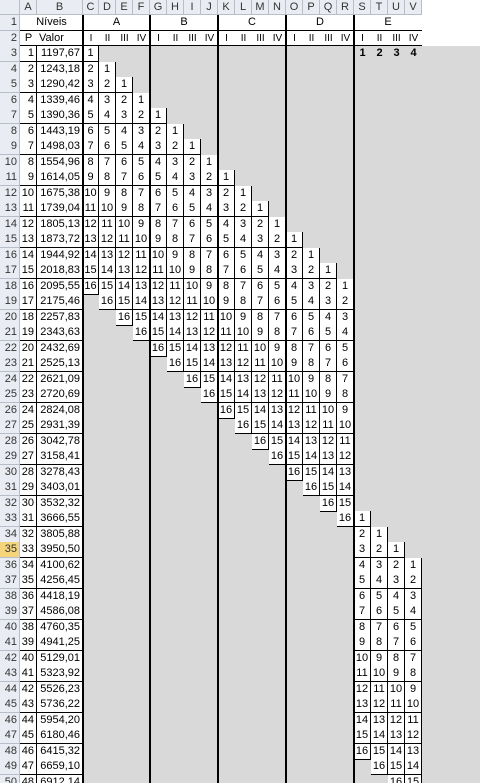  Describe the element at coordinates (10, 488) in the screenshot. I see `row-header: 31` at that location.